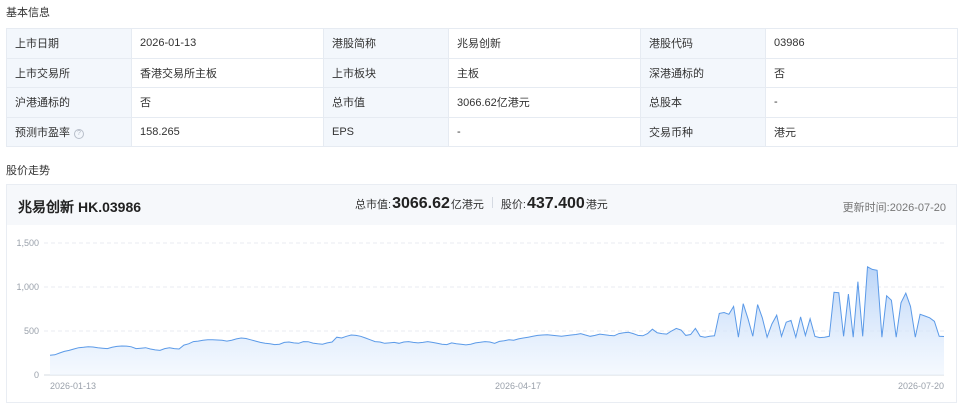 The height and width of the screenshot is (404, 960). I want to click on basic-info-title: 基本信息, so click(28, 13).